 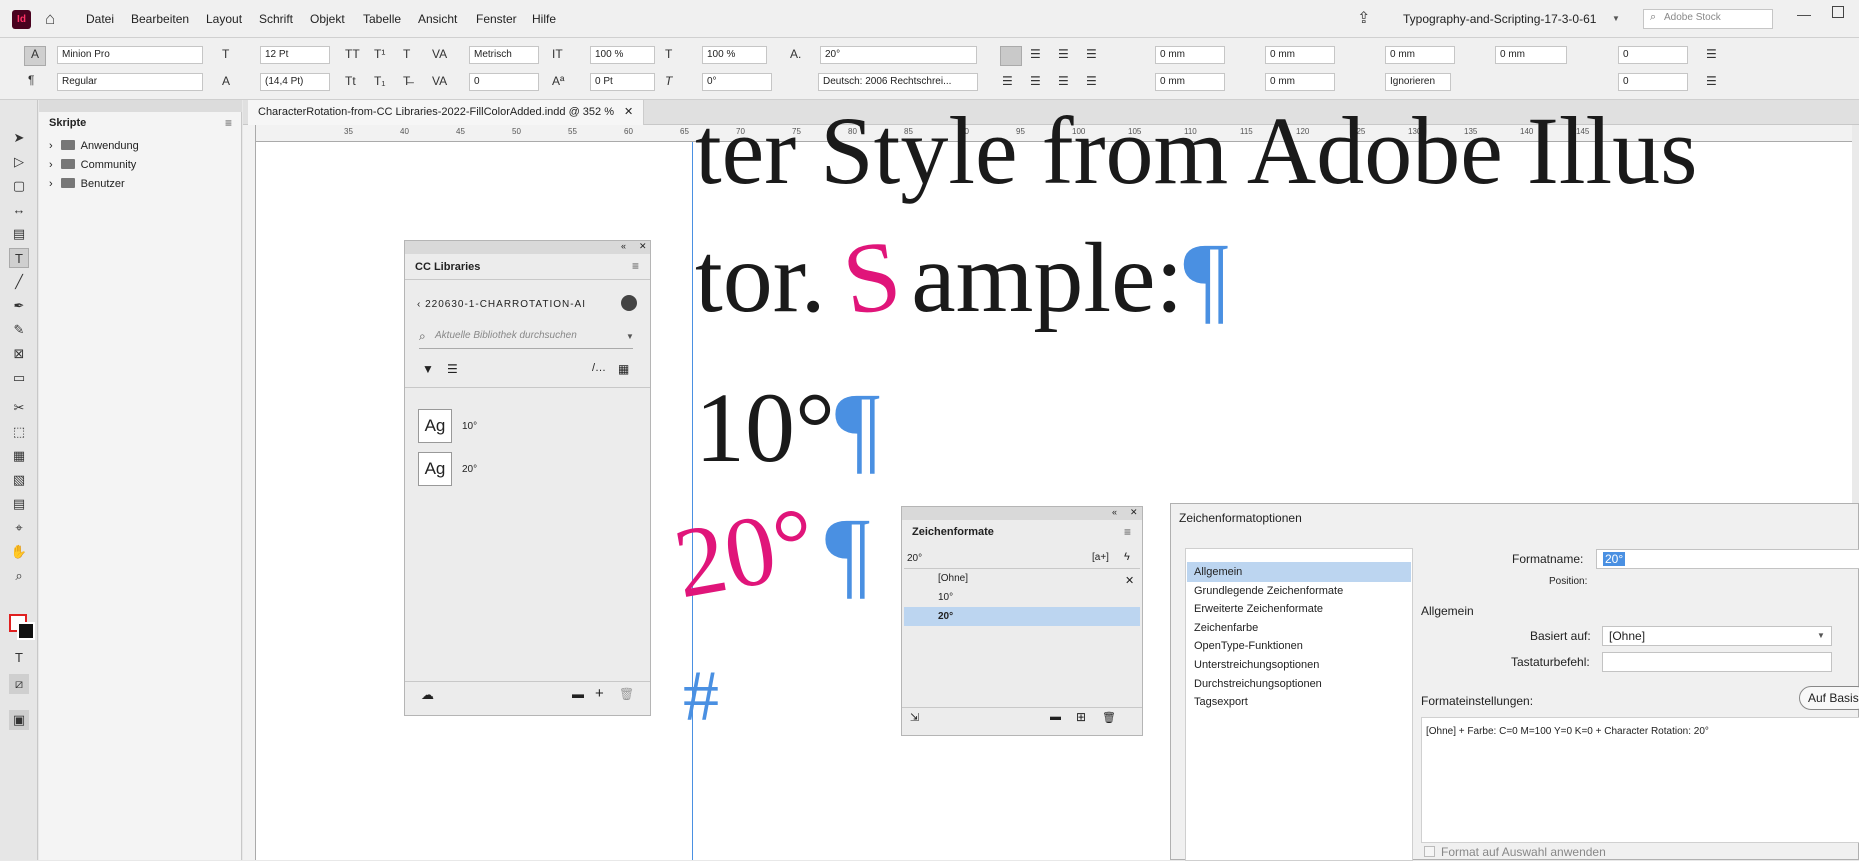 What do you see at coordinates (249, 492) in the screenshot?
I see `vertical-ruler` at bounding box center [249, 492].